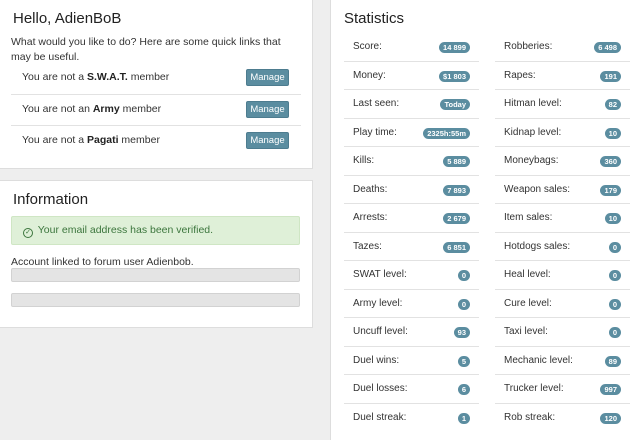 The width and height of the screenshot is (640, 440). Describe the element at coordinates (528, 46) in the screenshot. I see `stat-label: Robberies:` at that location.